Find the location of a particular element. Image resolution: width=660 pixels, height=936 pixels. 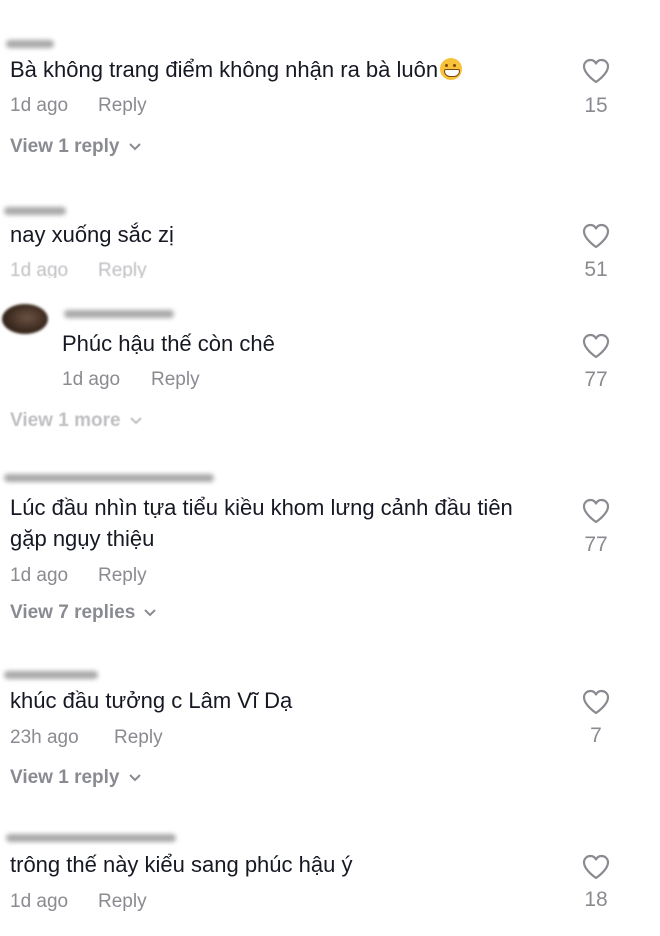

comment-text: Phúc hậu thế còn chê is located at coordinates (168, 343).